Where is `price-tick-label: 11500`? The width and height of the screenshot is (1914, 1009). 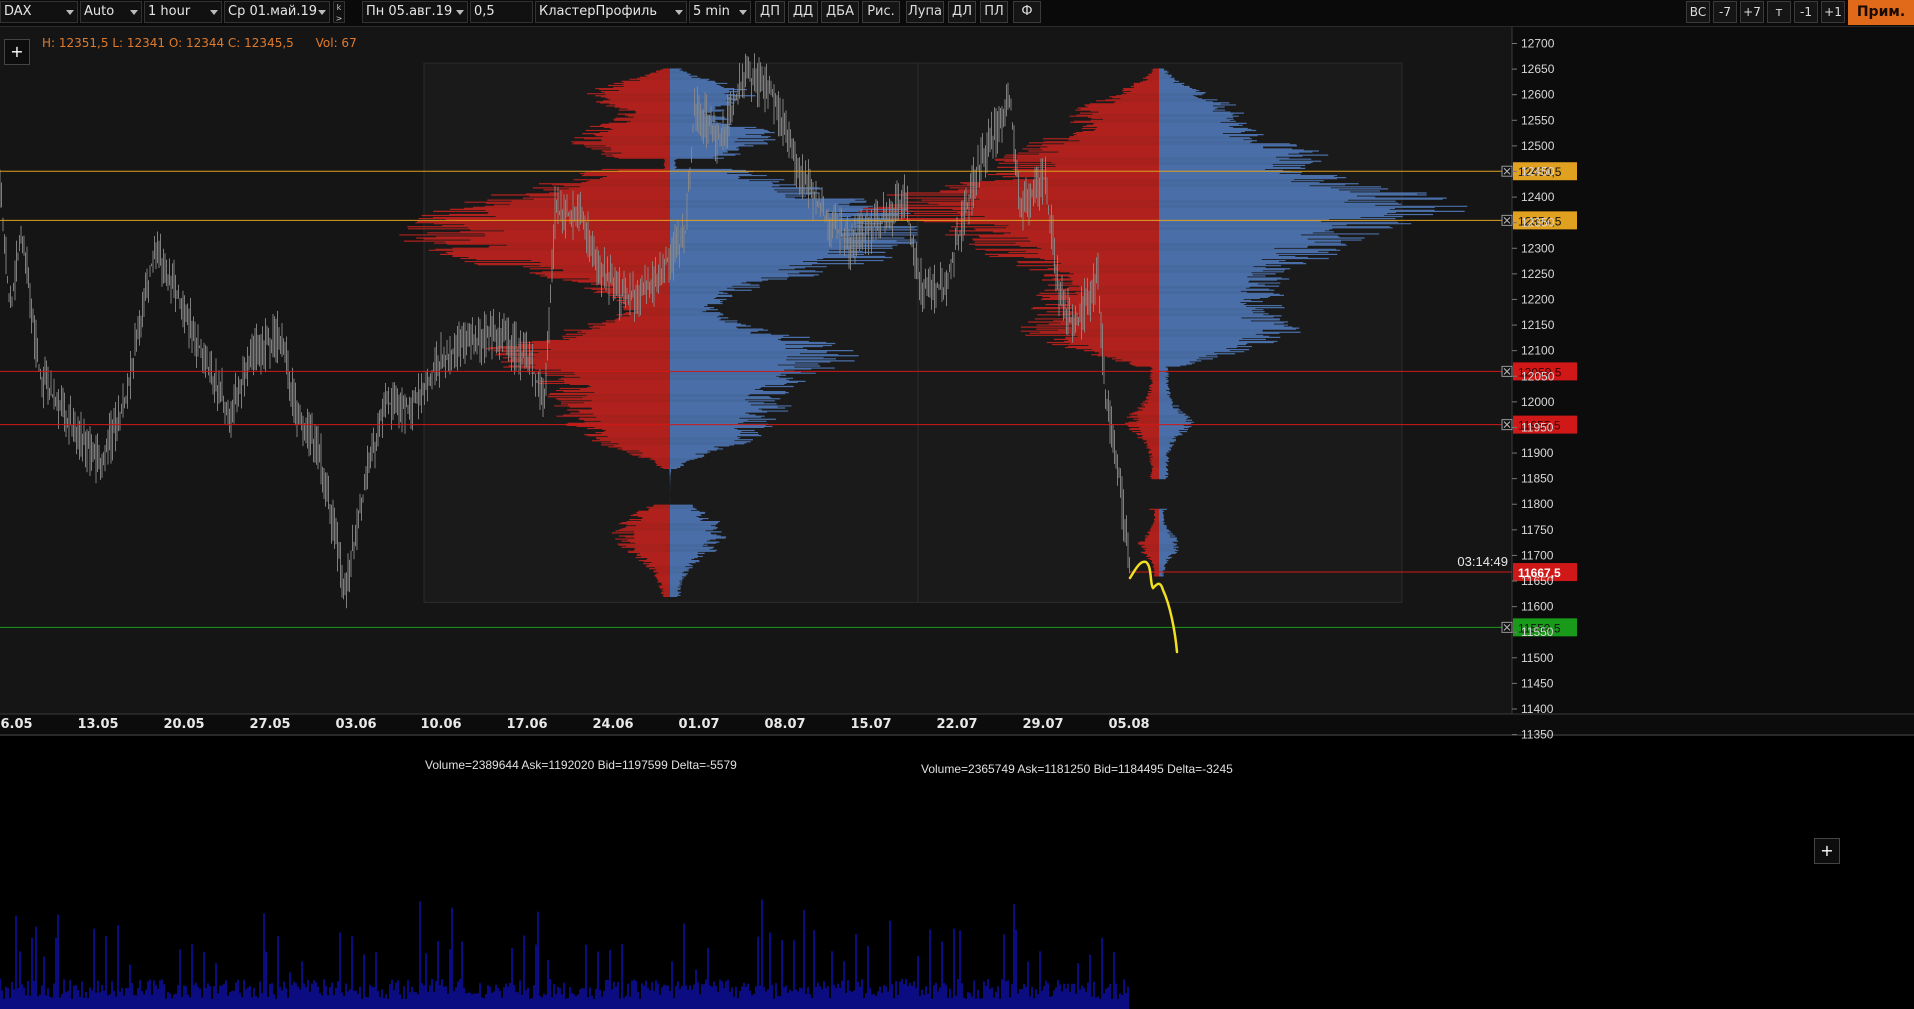 price-tick-label: 11500 is located at coordinates (1537, 658).